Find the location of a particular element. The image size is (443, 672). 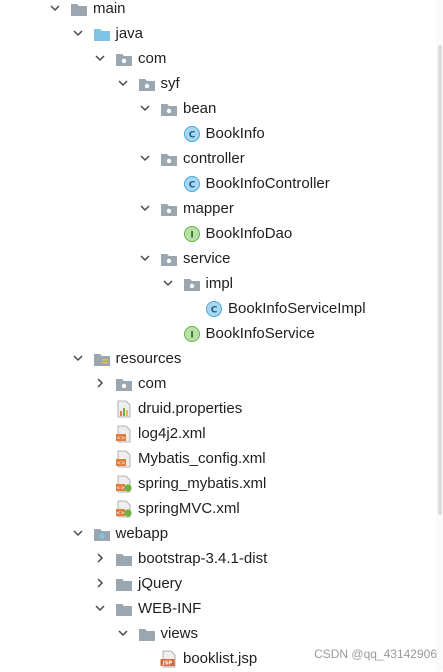

tree-row-java: java is located at coordinates (218, 33).